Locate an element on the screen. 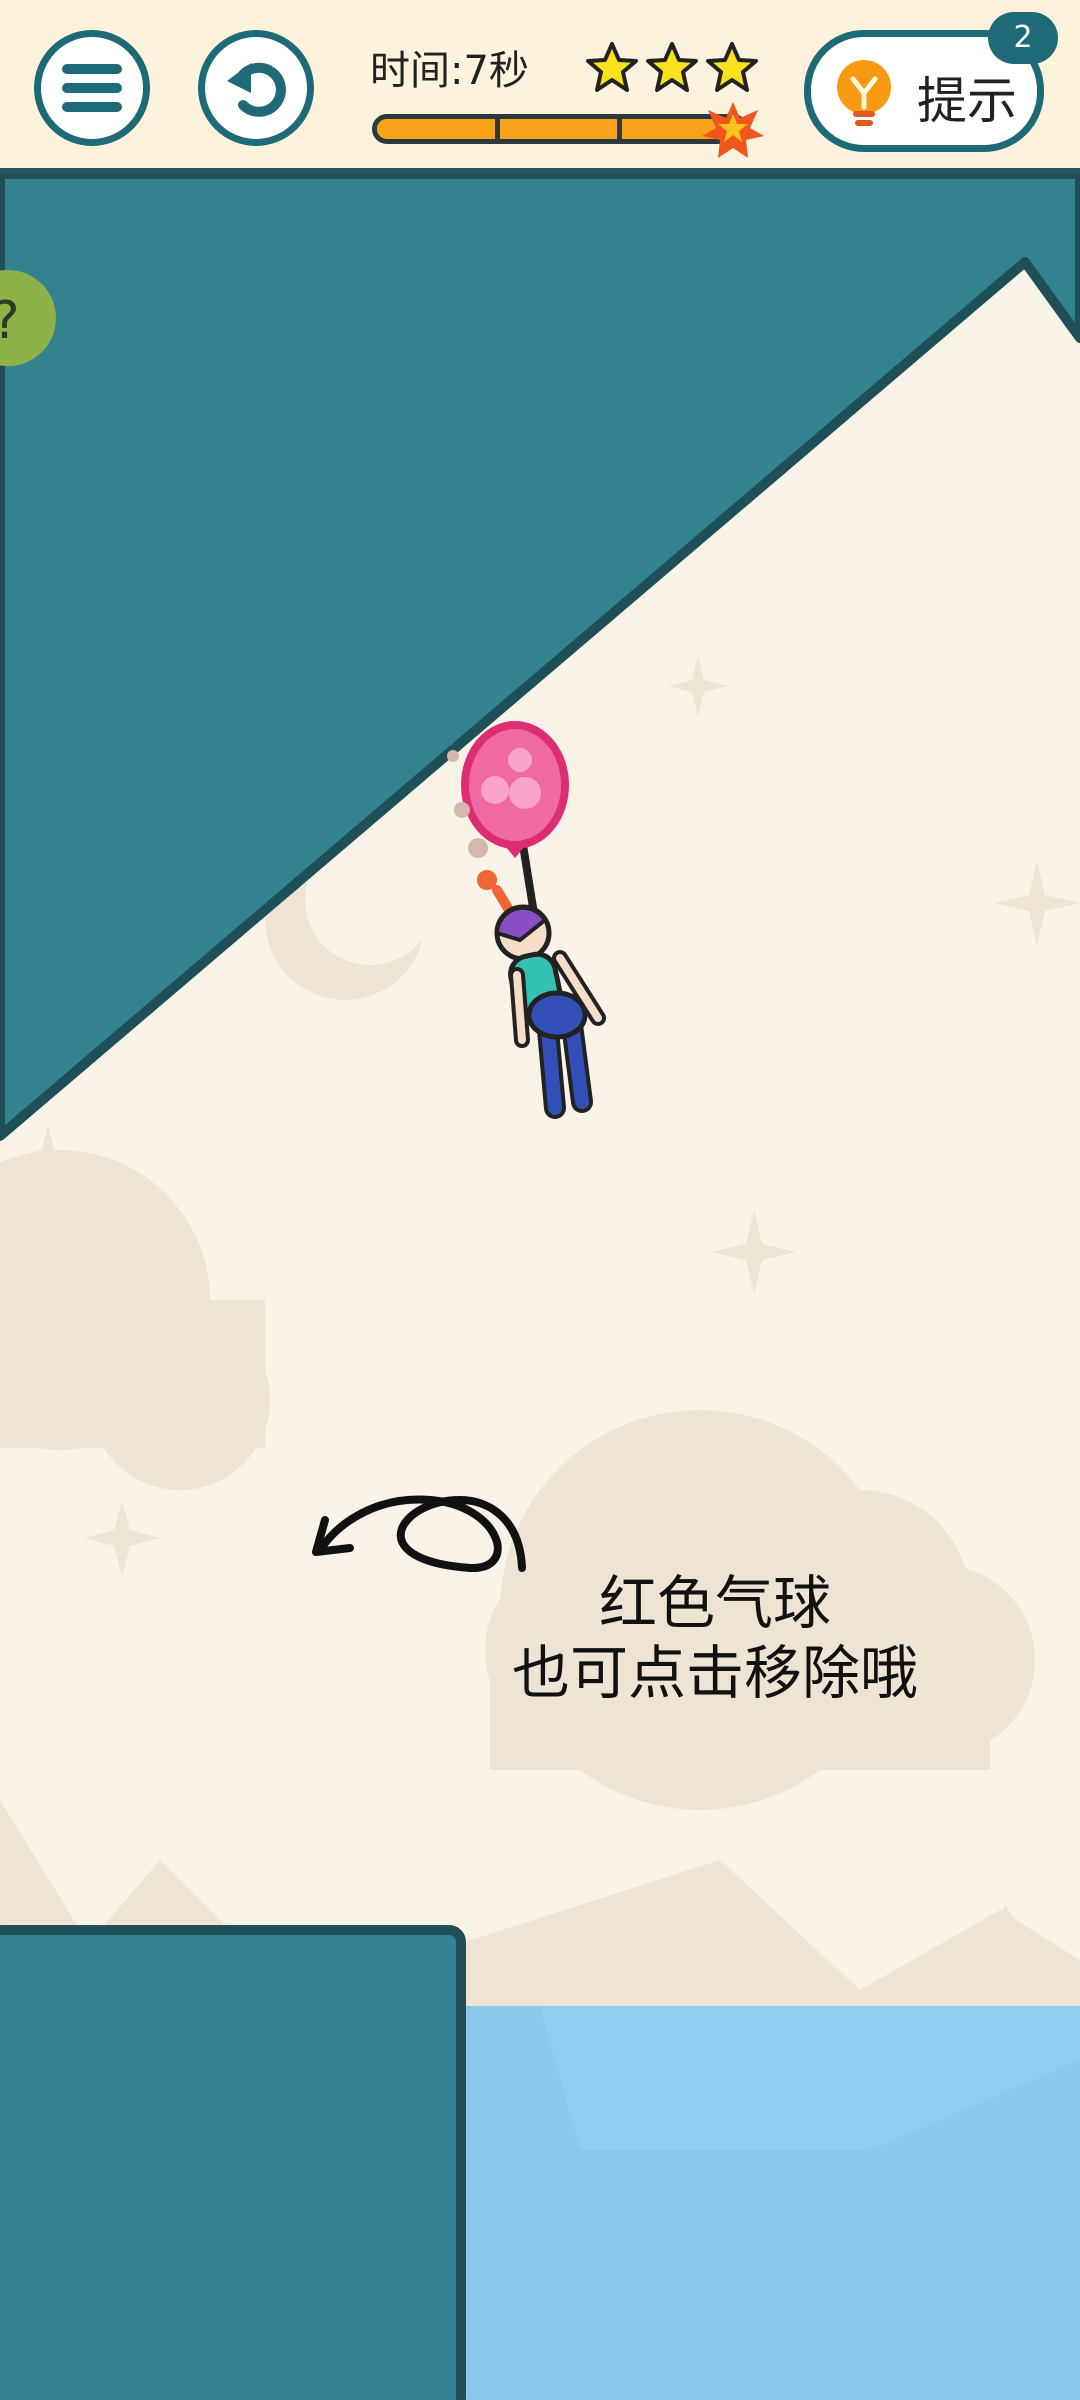 Image resolution: width=1080 pixels, height=2400 pixels. hint-count-badge: 2 is located at coordinates (1023, 38).